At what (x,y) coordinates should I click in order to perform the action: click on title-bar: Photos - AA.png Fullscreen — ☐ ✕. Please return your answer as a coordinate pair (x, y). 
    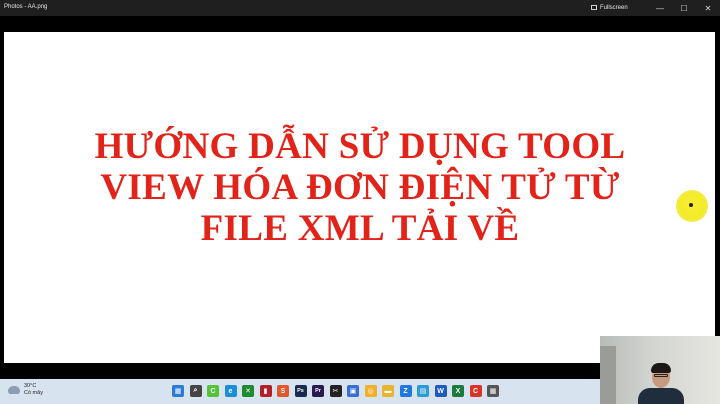
    Looking at the image, I should click on (360, 8).